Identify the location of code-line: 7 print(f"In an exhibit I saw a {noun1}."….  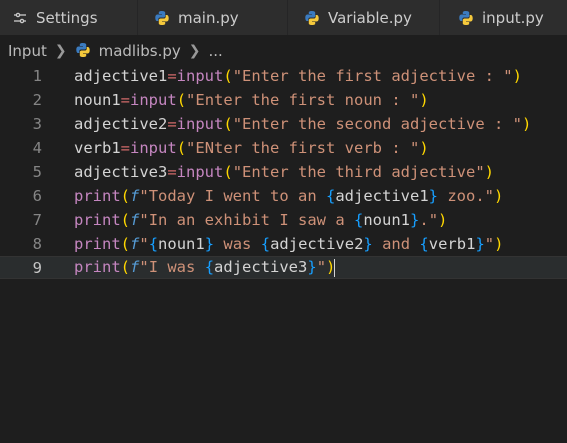
(283, 219).